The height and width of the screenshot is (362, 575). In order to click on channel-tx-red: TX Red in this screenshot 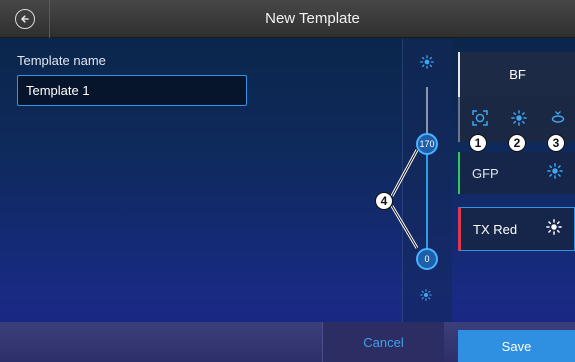, I will do `click(516, 229)`.